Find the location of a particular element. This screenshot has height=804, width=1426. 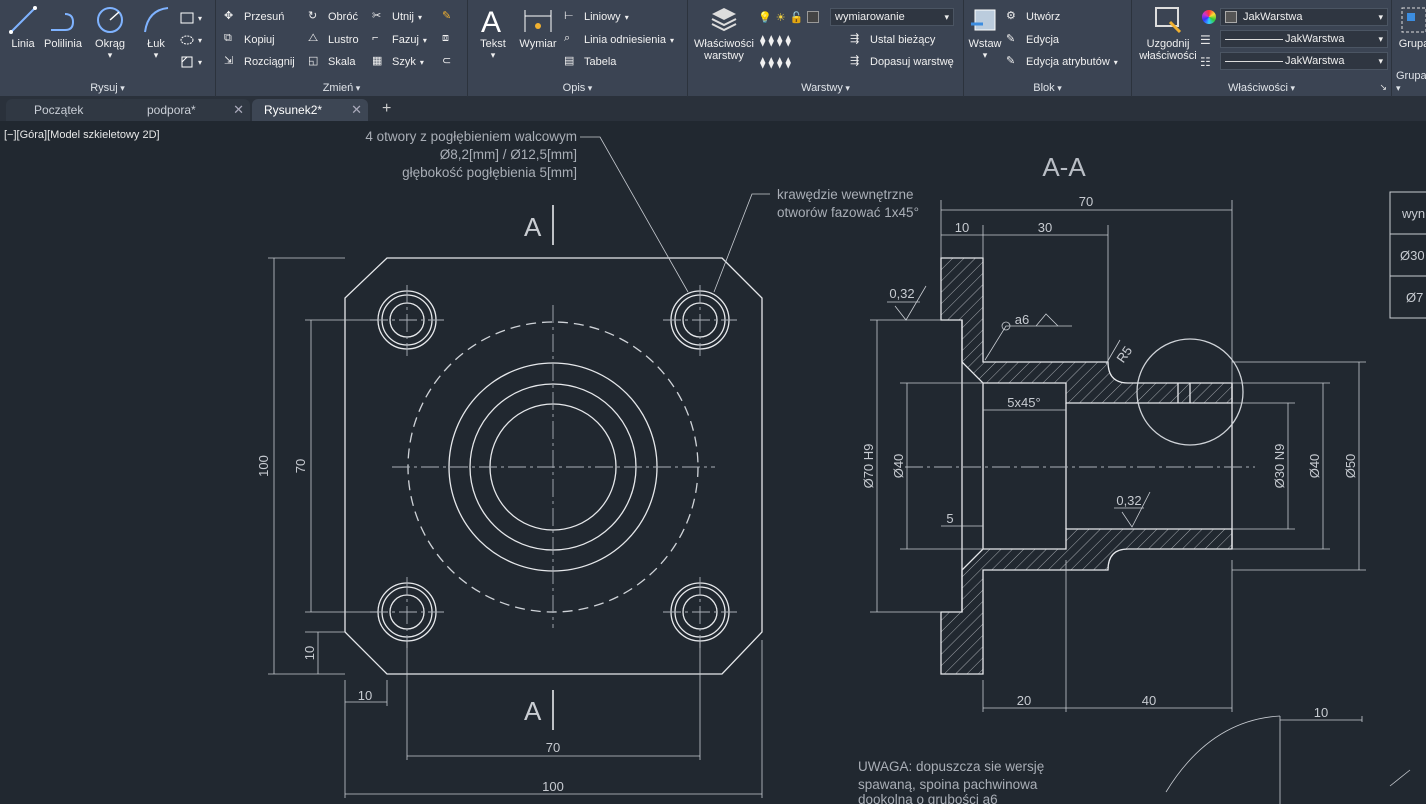

section-mark-top: A is located at coordinates (533, 227).